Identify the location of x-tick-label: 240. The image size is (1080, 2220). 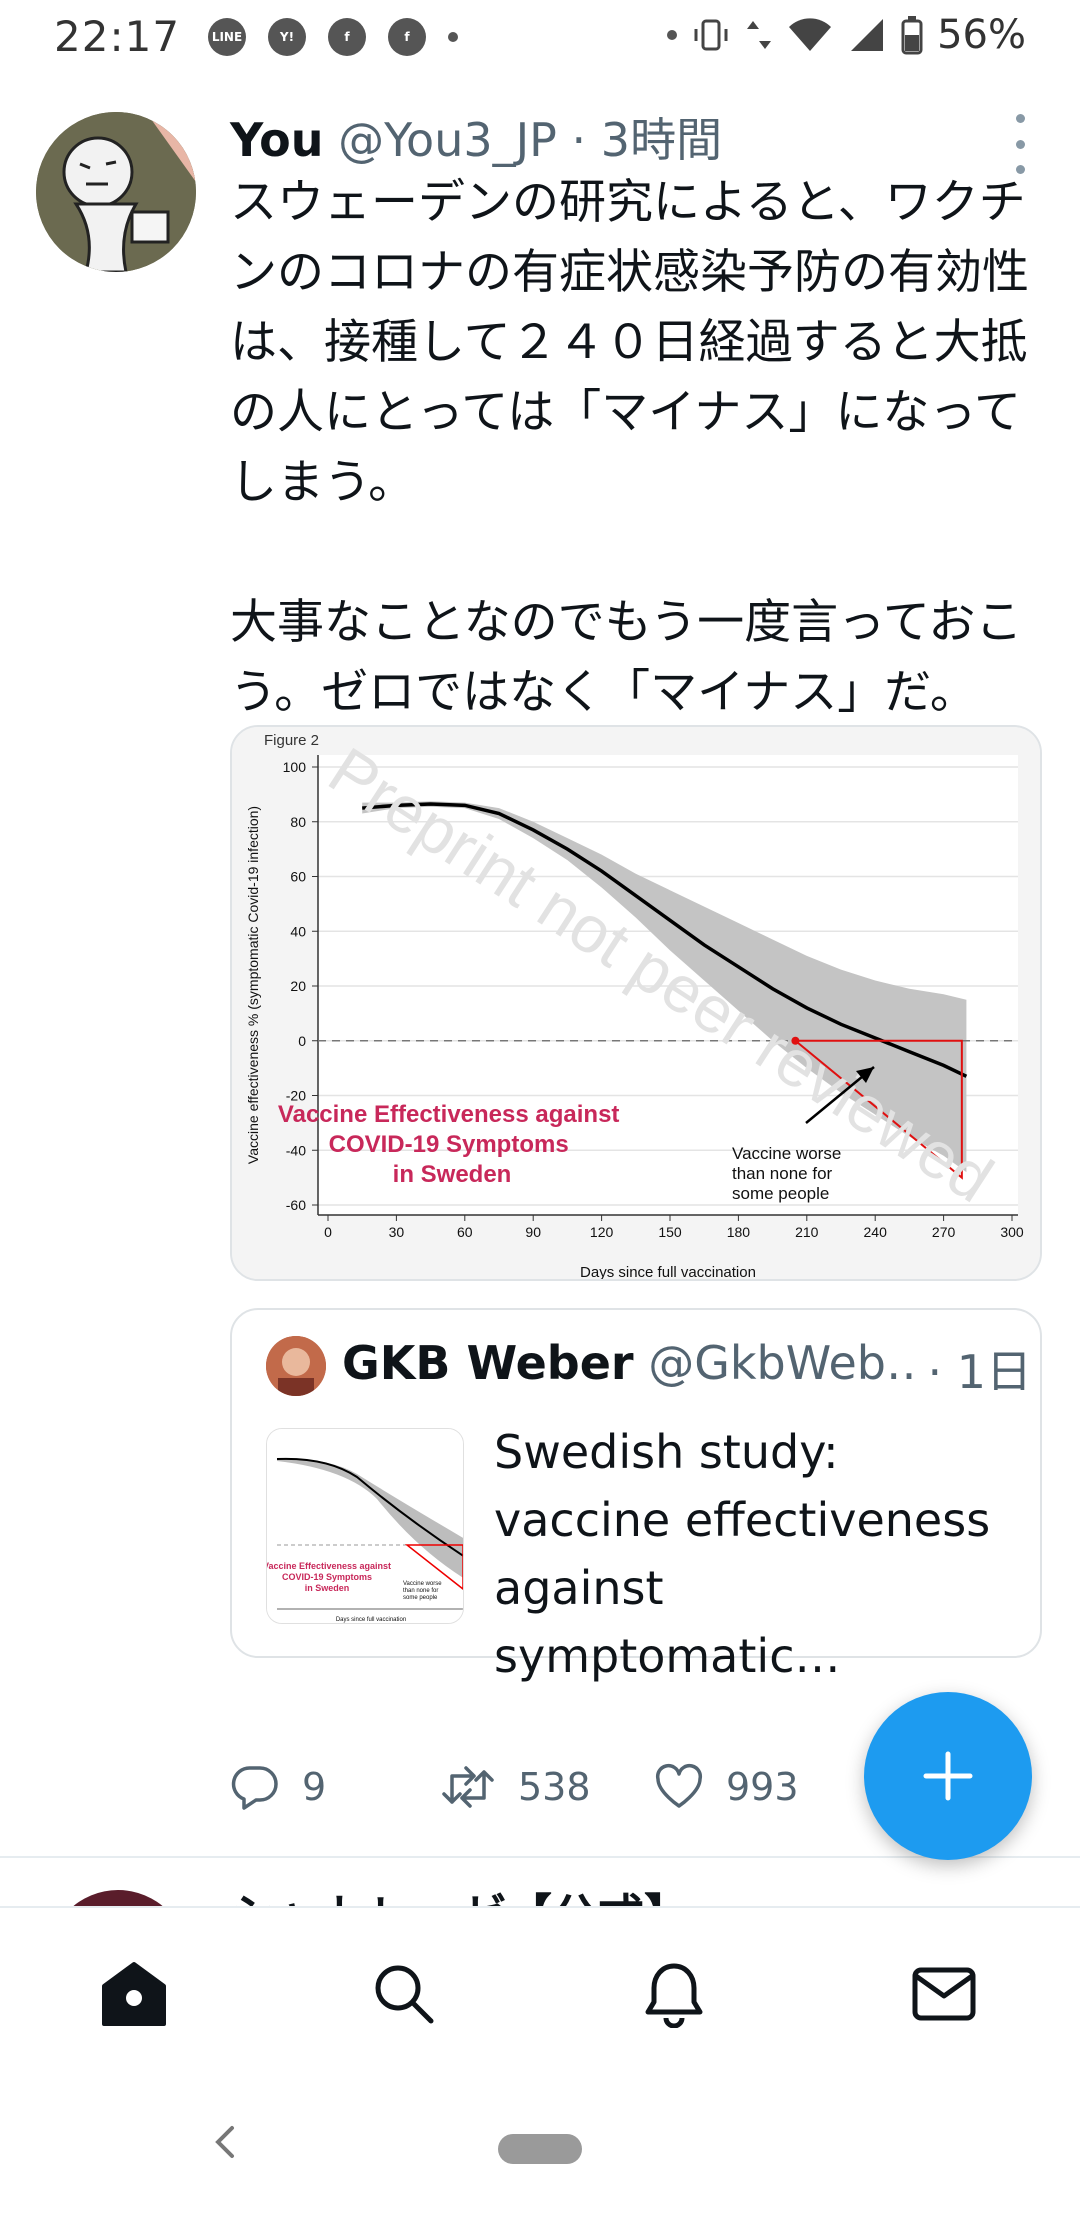
(876, 1232).